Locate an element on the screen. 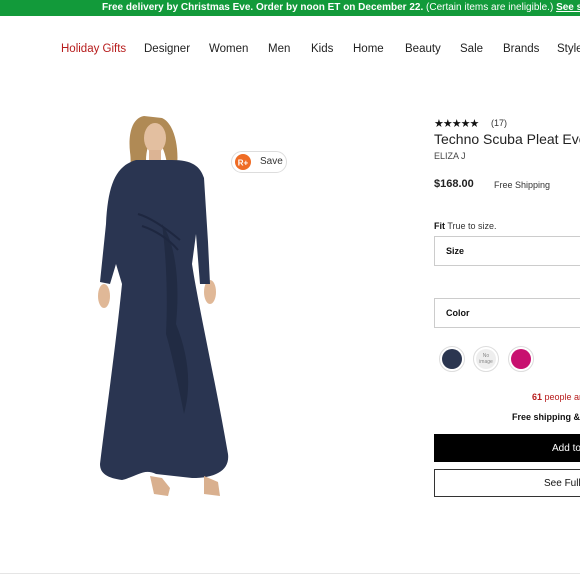 The width and height of the screenshot is (580, 580). people-viewing: 61 people ar is located at coordinates (556, 397).